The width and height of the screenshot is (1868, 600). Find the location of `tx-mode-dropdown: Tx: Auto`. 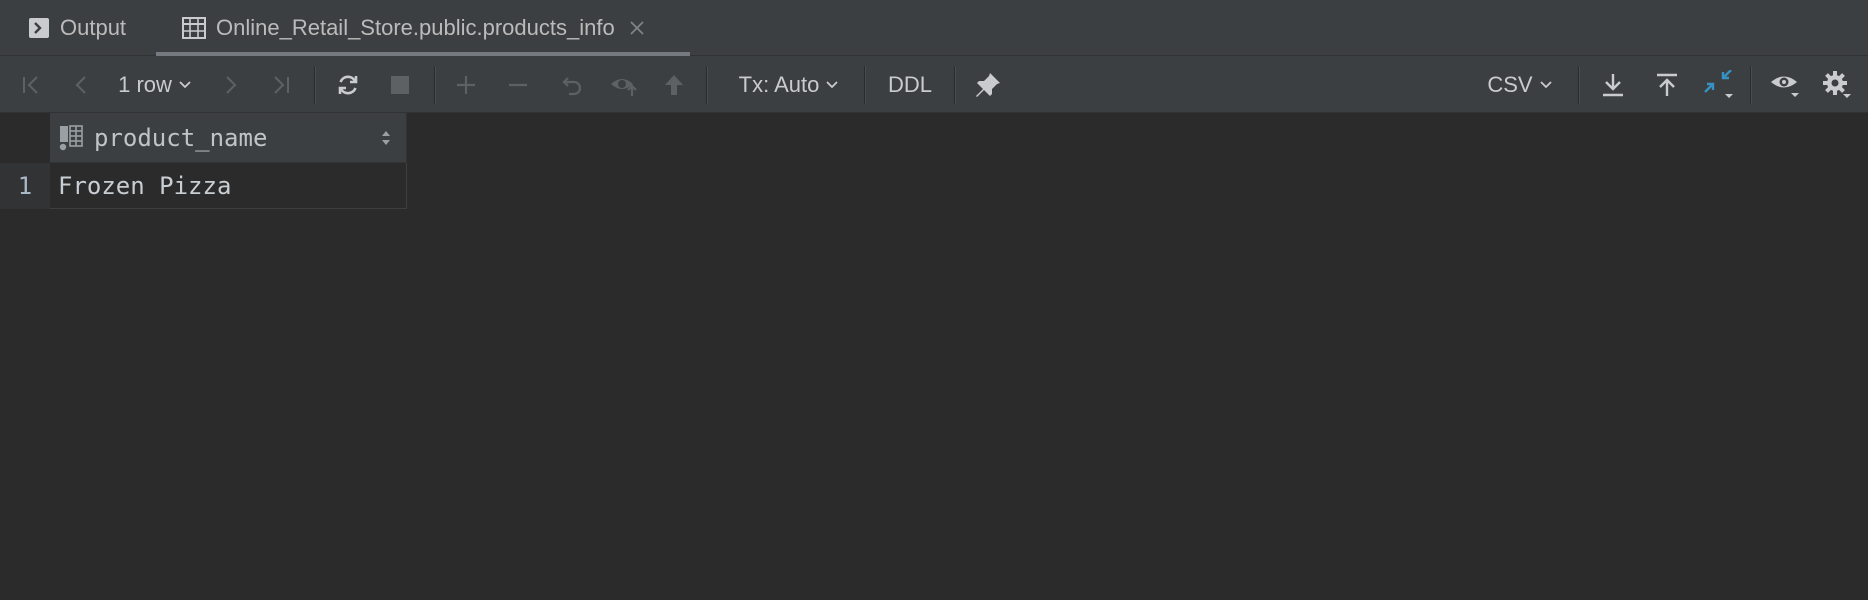

tx-mode-dropdown: Tx: Auto is located at coordinates (789, 84).